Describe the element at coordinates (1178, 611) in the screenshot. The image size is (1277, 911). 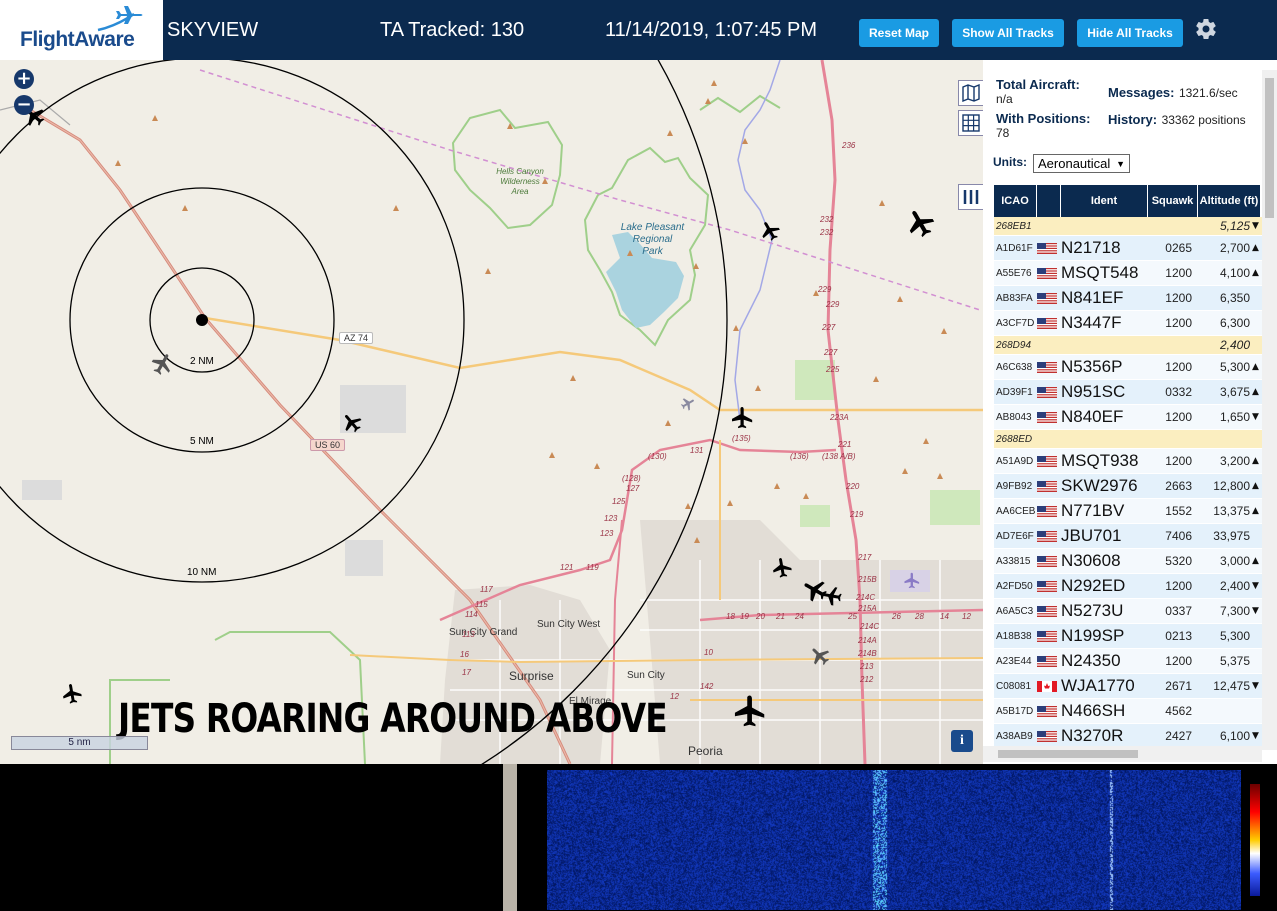
I see `cell-squawk: 0337` at that location.